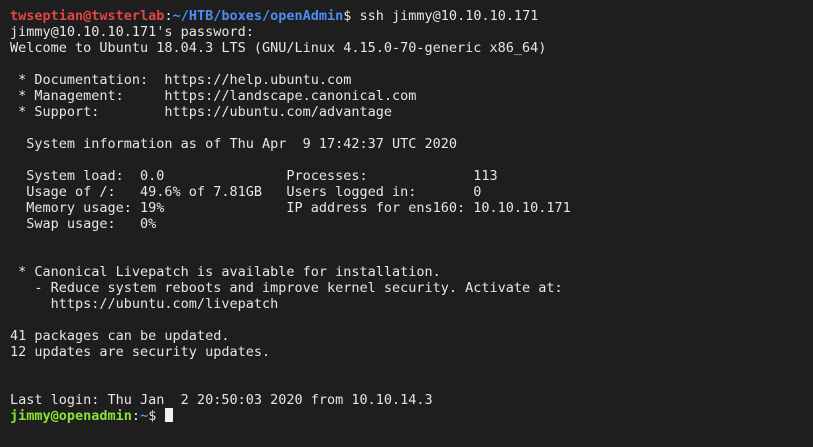  Describe the element at coordinates (140, 352) in the screenshot. I see `output-line: 12 updates are security updates.` at that location.